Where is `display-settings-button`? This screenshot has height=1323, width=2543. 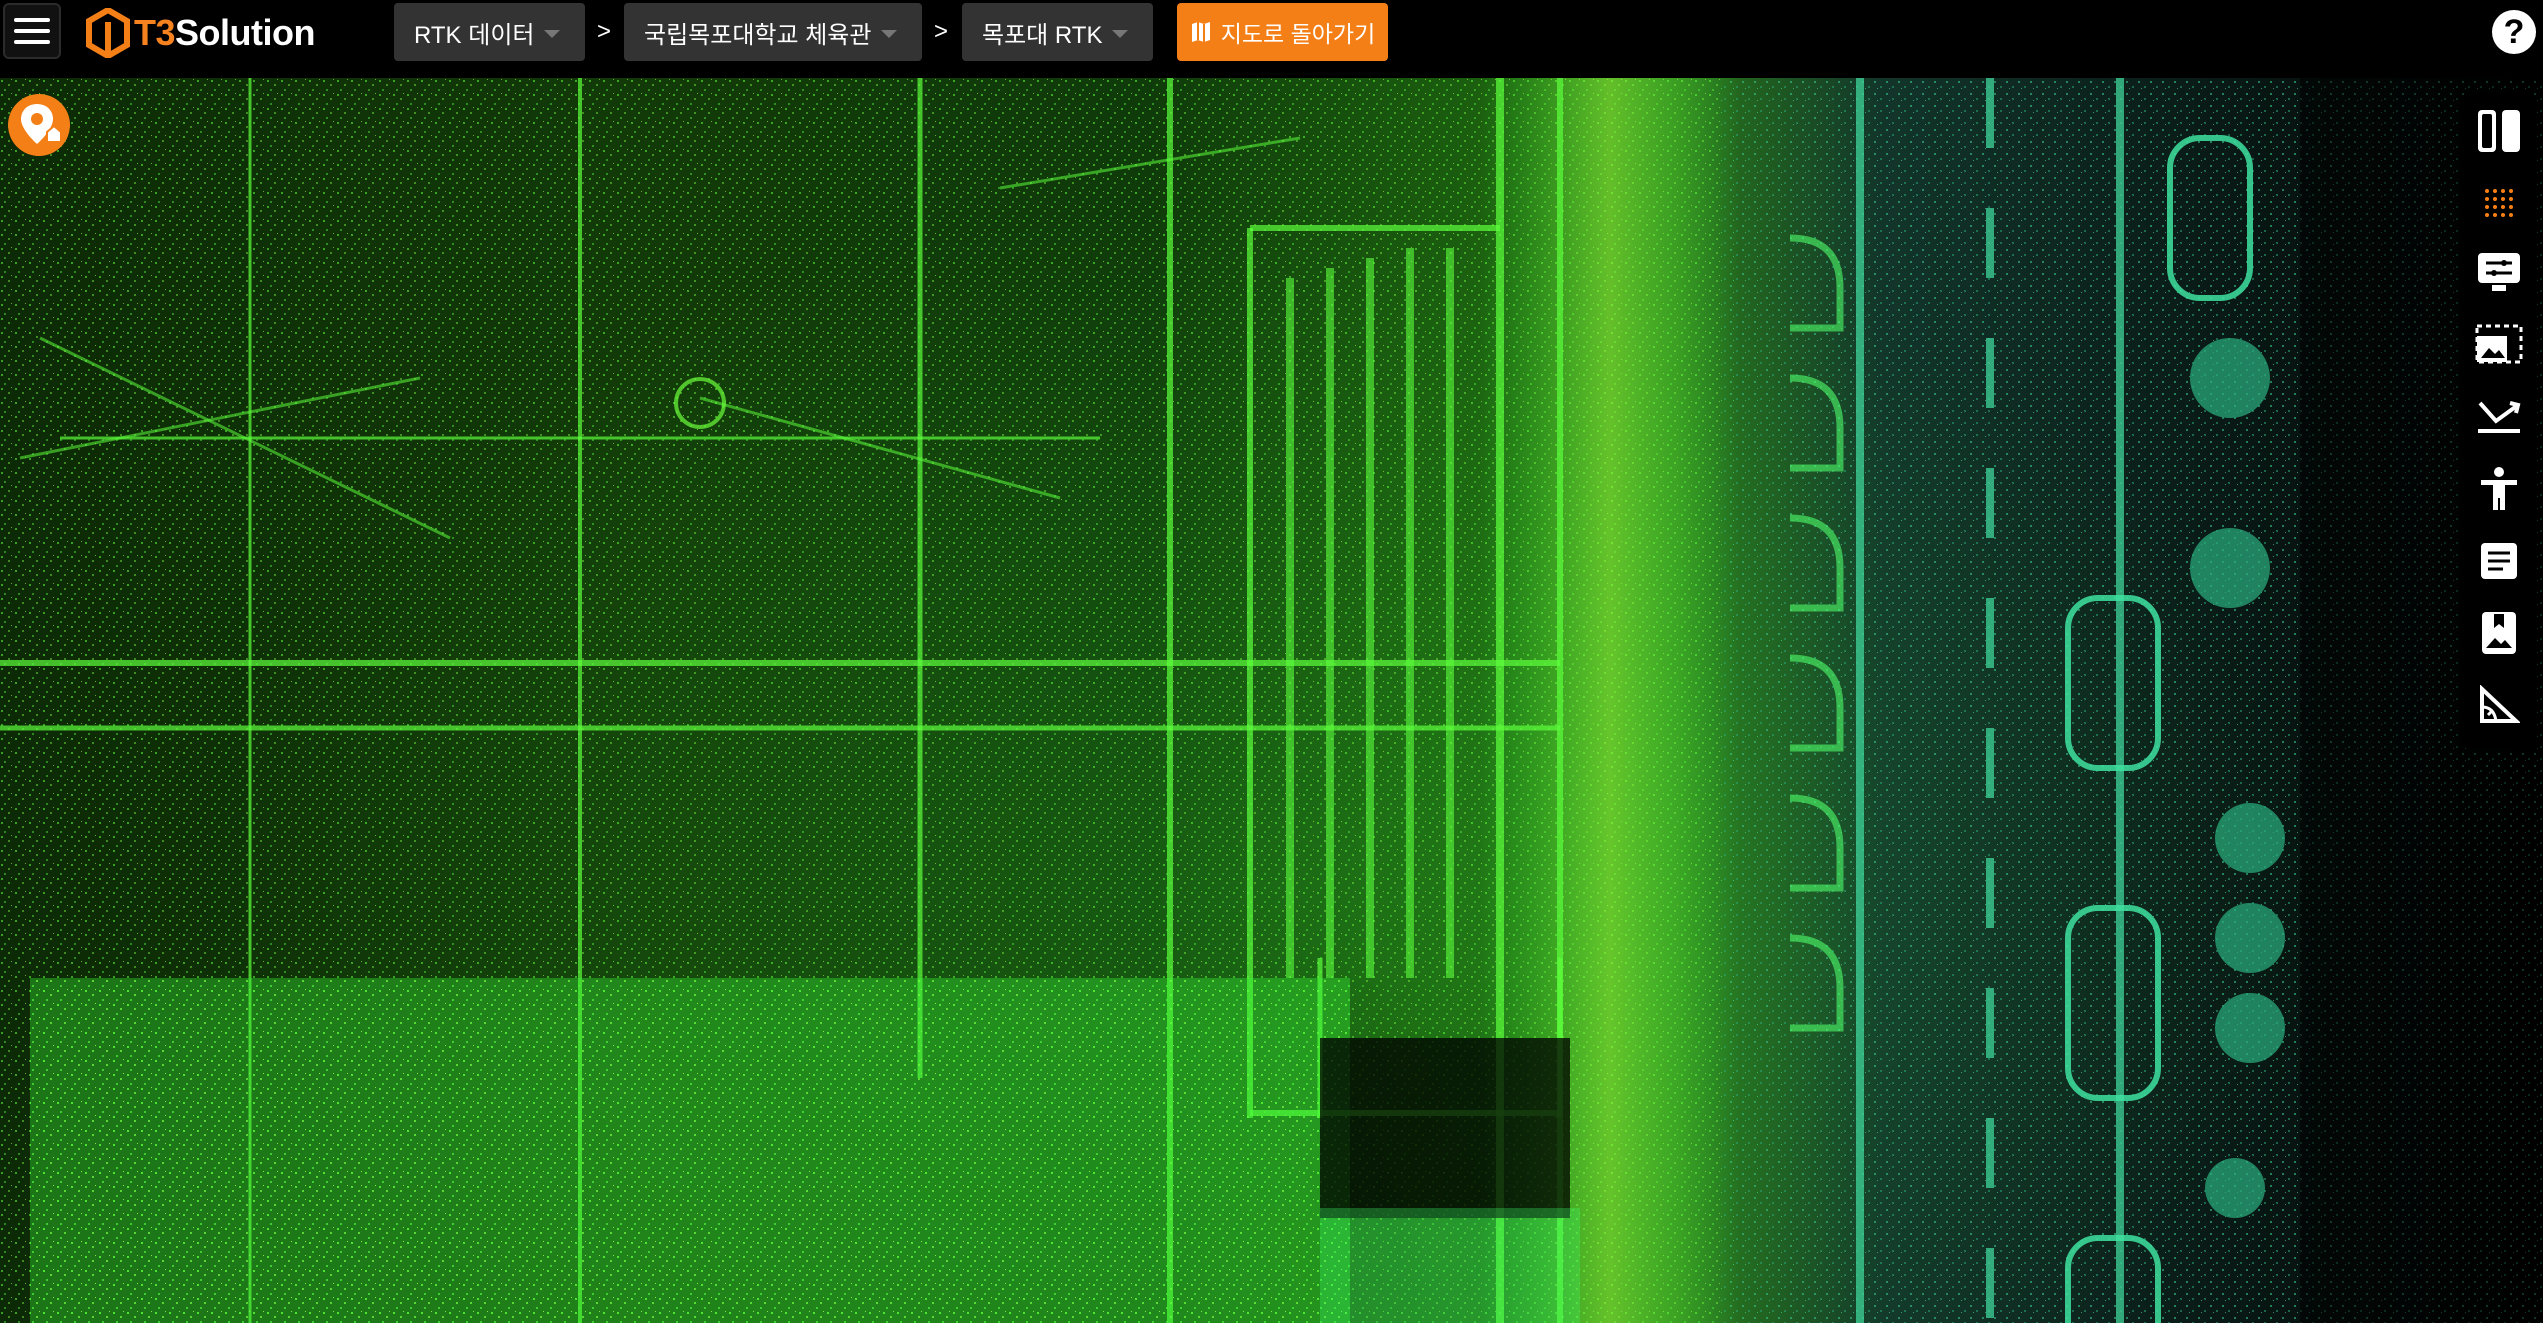
display-settings-button is located at coordinates (2499, 273).